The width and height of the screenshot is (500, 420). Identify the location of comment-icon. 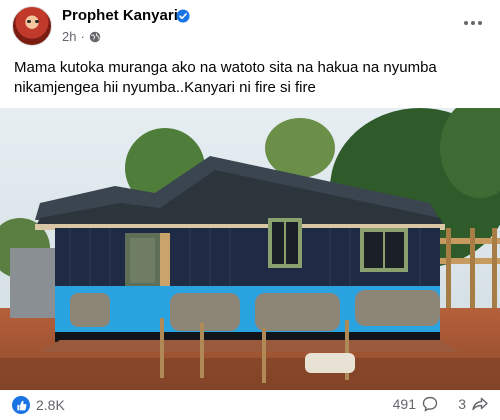
(430, 404).